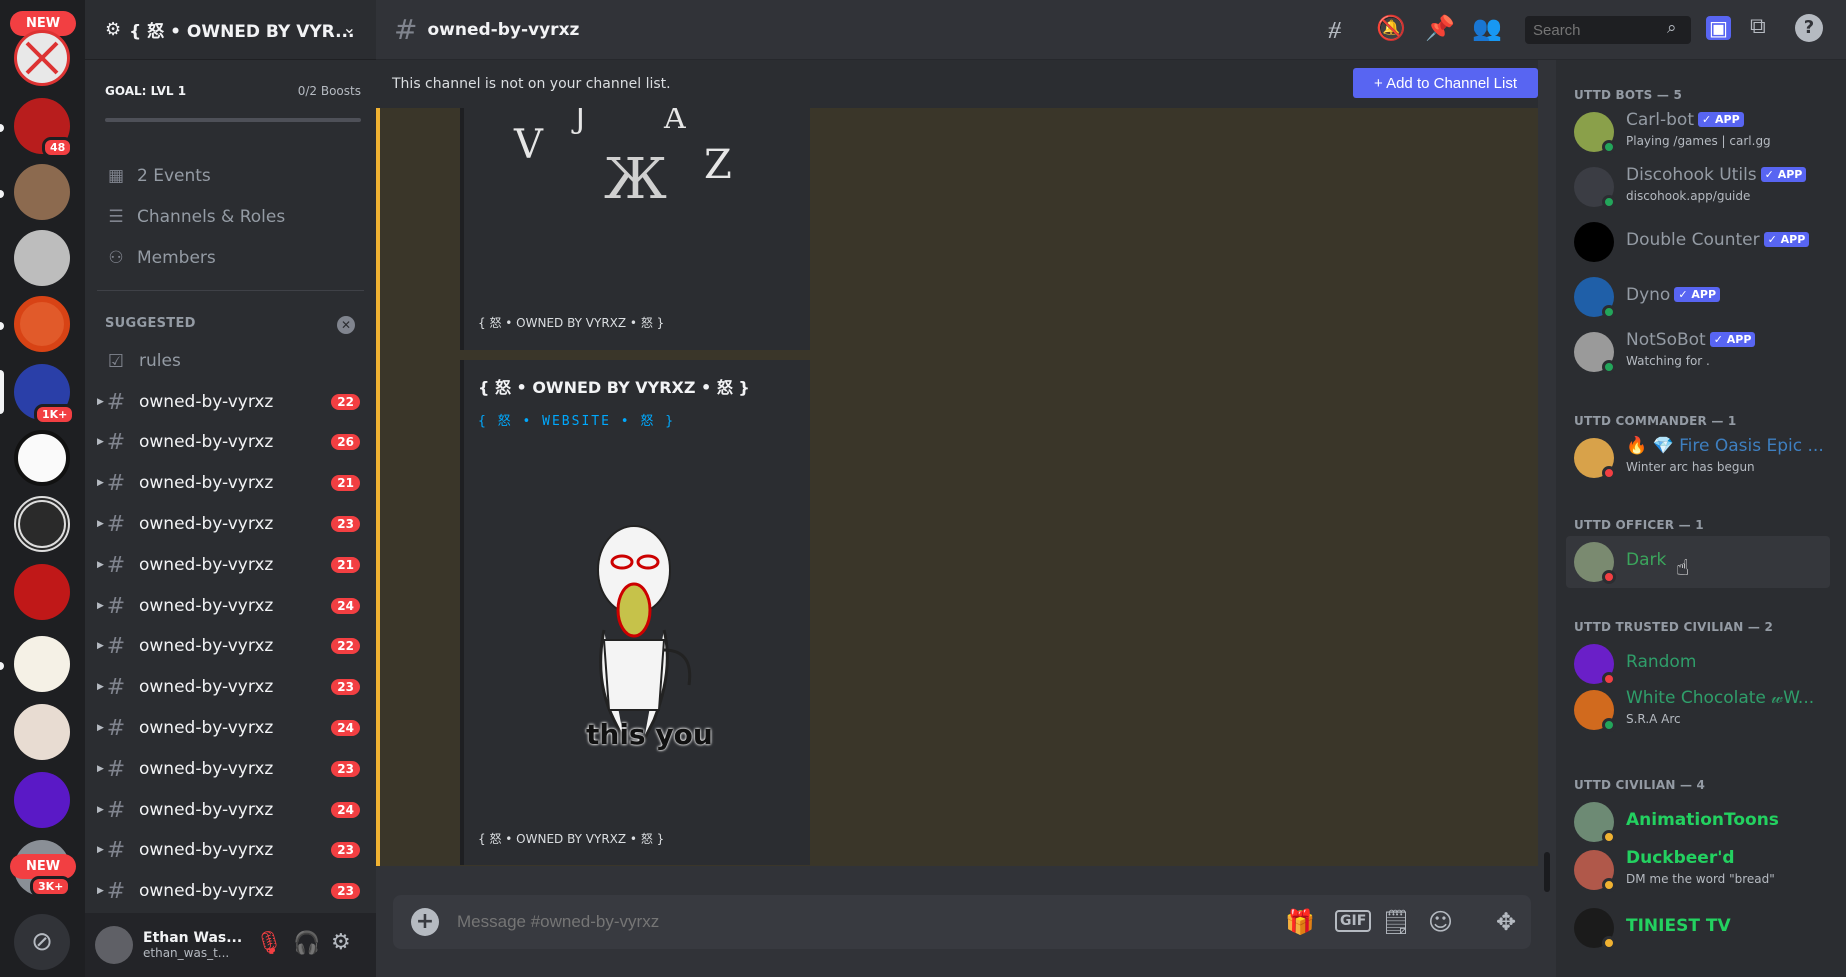 This screenshot has height=977, width=1846. What do you see at coordinates (1691, 340) in the screenshot?
I see `member-name: NotSoBot ✓ APP` at bounding box center [1691, 340].